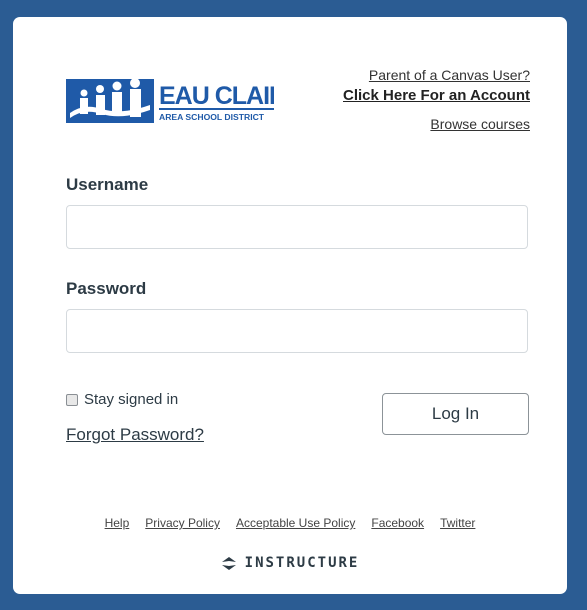  Describe the element at coordinates (480, 124) in the screenshot. I see `browse-courses-link: Browse courses` at that location.